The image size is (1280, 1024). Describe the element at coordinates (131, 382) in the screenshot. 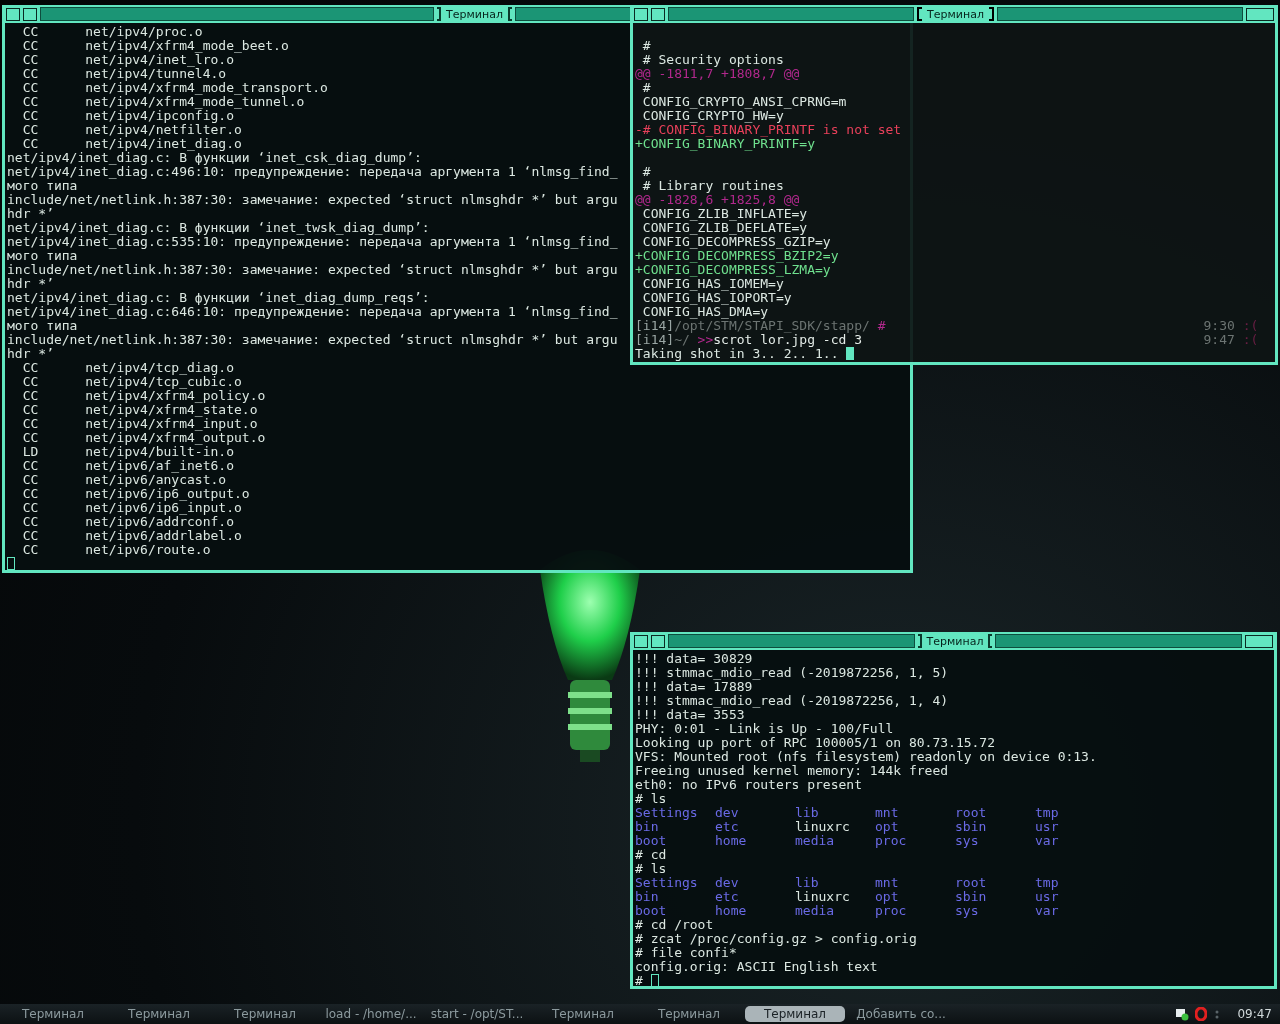

I see `terminal-line: CC net/ipv4/tcp_cubic.o` at that location.